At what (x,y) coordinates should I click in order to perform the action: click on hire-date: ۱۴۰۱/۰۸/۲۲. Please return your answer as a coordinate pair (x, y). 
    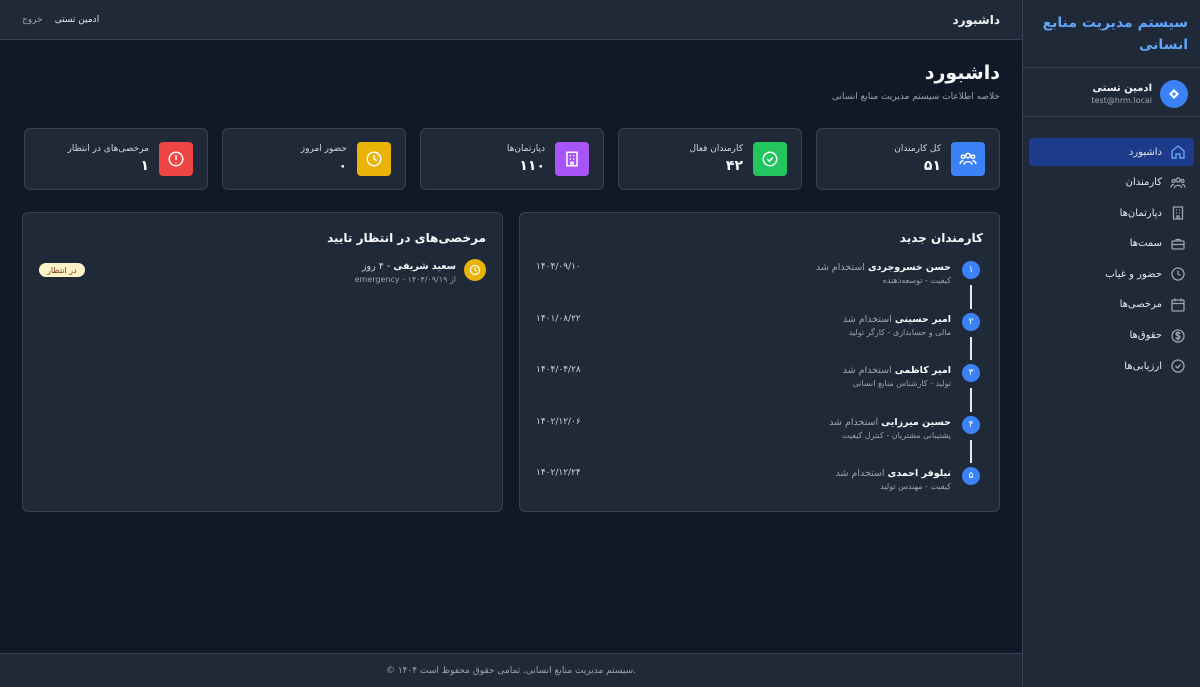
    Looking at the image, I should click on (558, 318).